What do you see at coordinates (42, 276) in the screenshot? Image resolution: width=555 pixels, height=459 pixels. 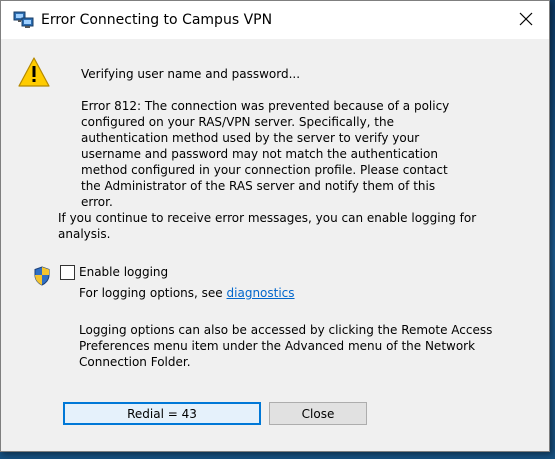 I see `uac-shield-icon` at bounding box center [42, 276].